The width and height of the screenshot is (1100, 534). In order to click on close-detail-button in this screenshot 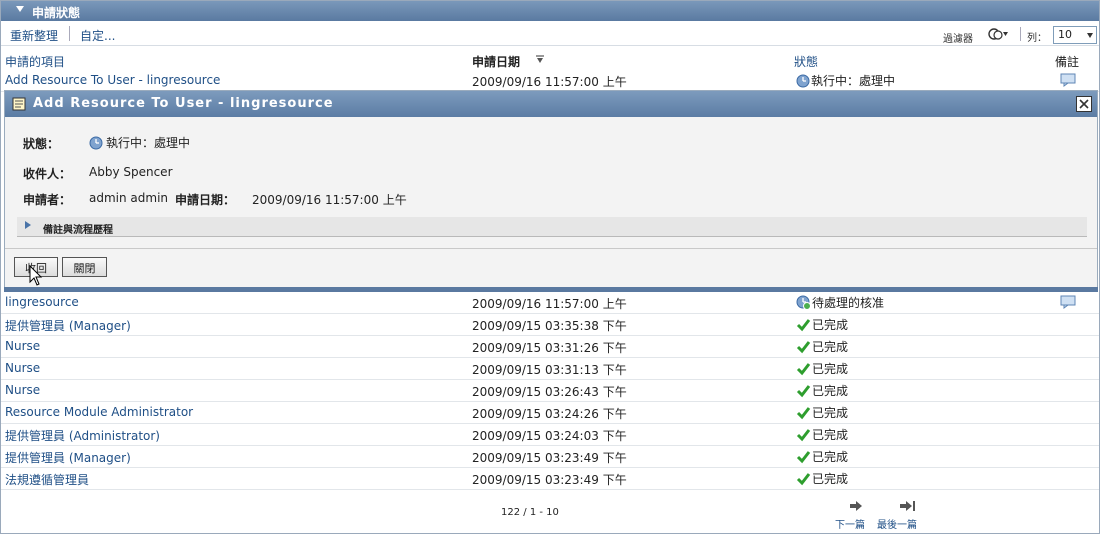, I will do `click(1084, 104)`.